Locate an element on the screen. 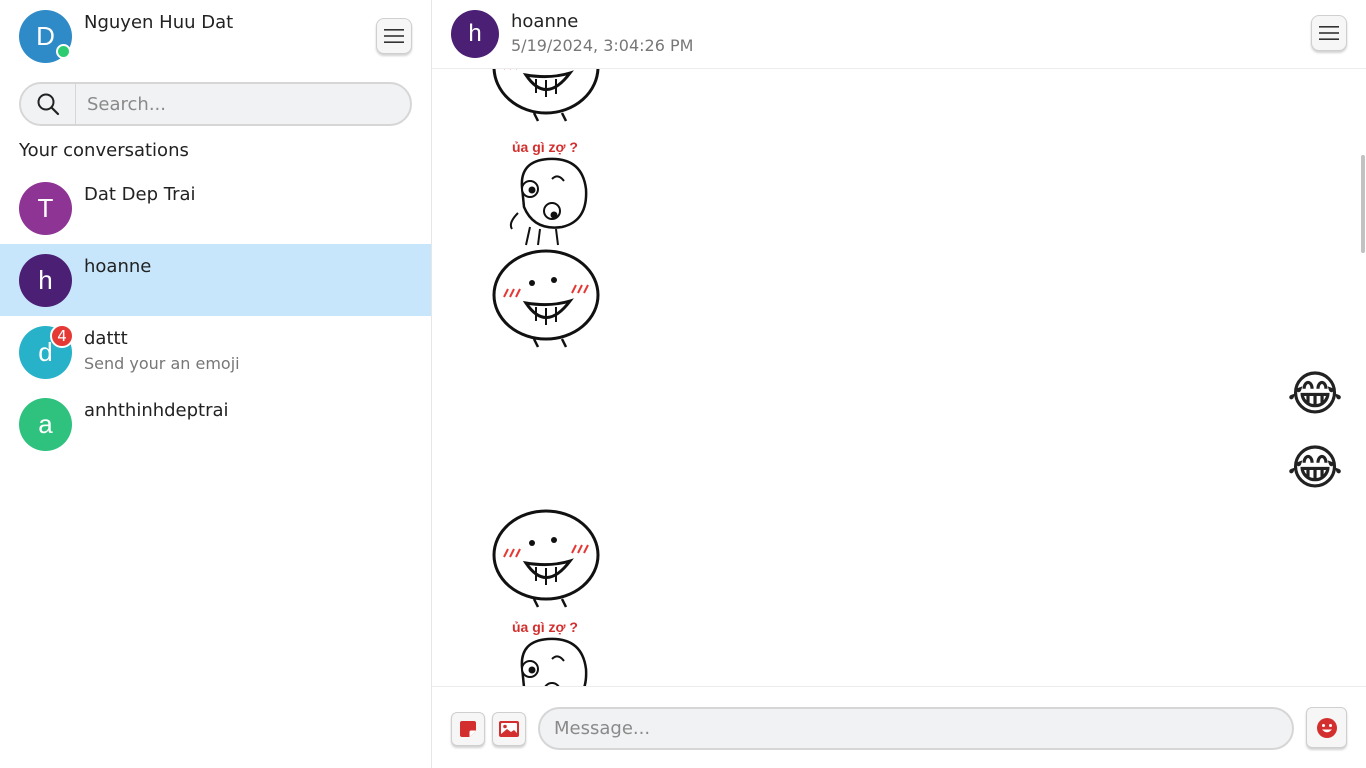  unread-badge: 4 is located at coordinates (62, 336).